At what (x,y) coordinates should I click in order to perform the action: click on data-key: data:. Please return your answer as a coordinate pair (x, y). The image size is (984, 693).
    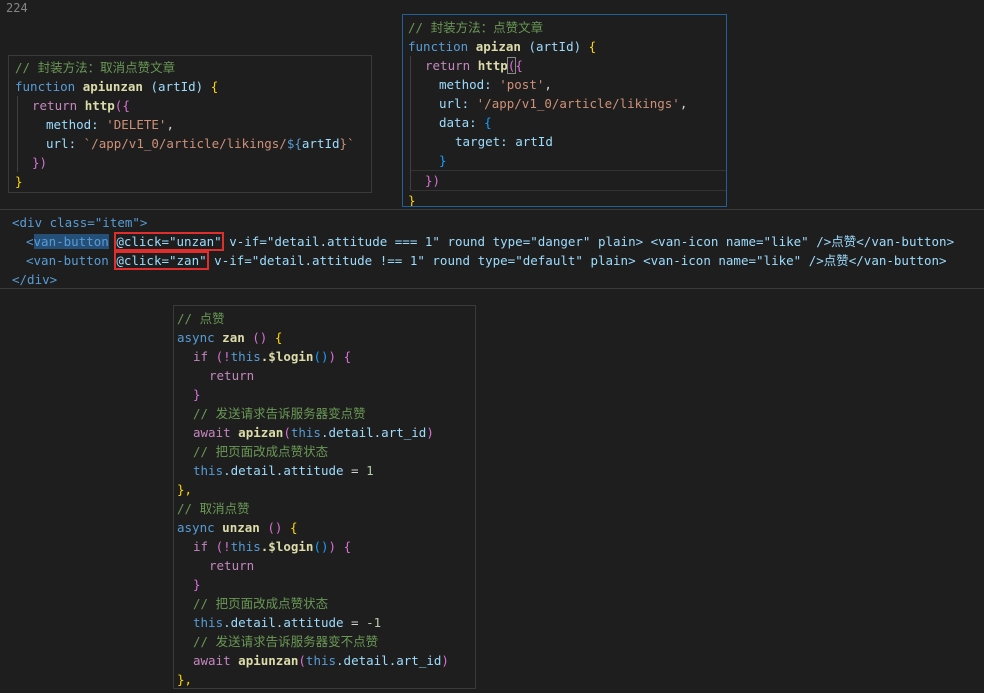
    Looking at the image, I should click on (458, 122).